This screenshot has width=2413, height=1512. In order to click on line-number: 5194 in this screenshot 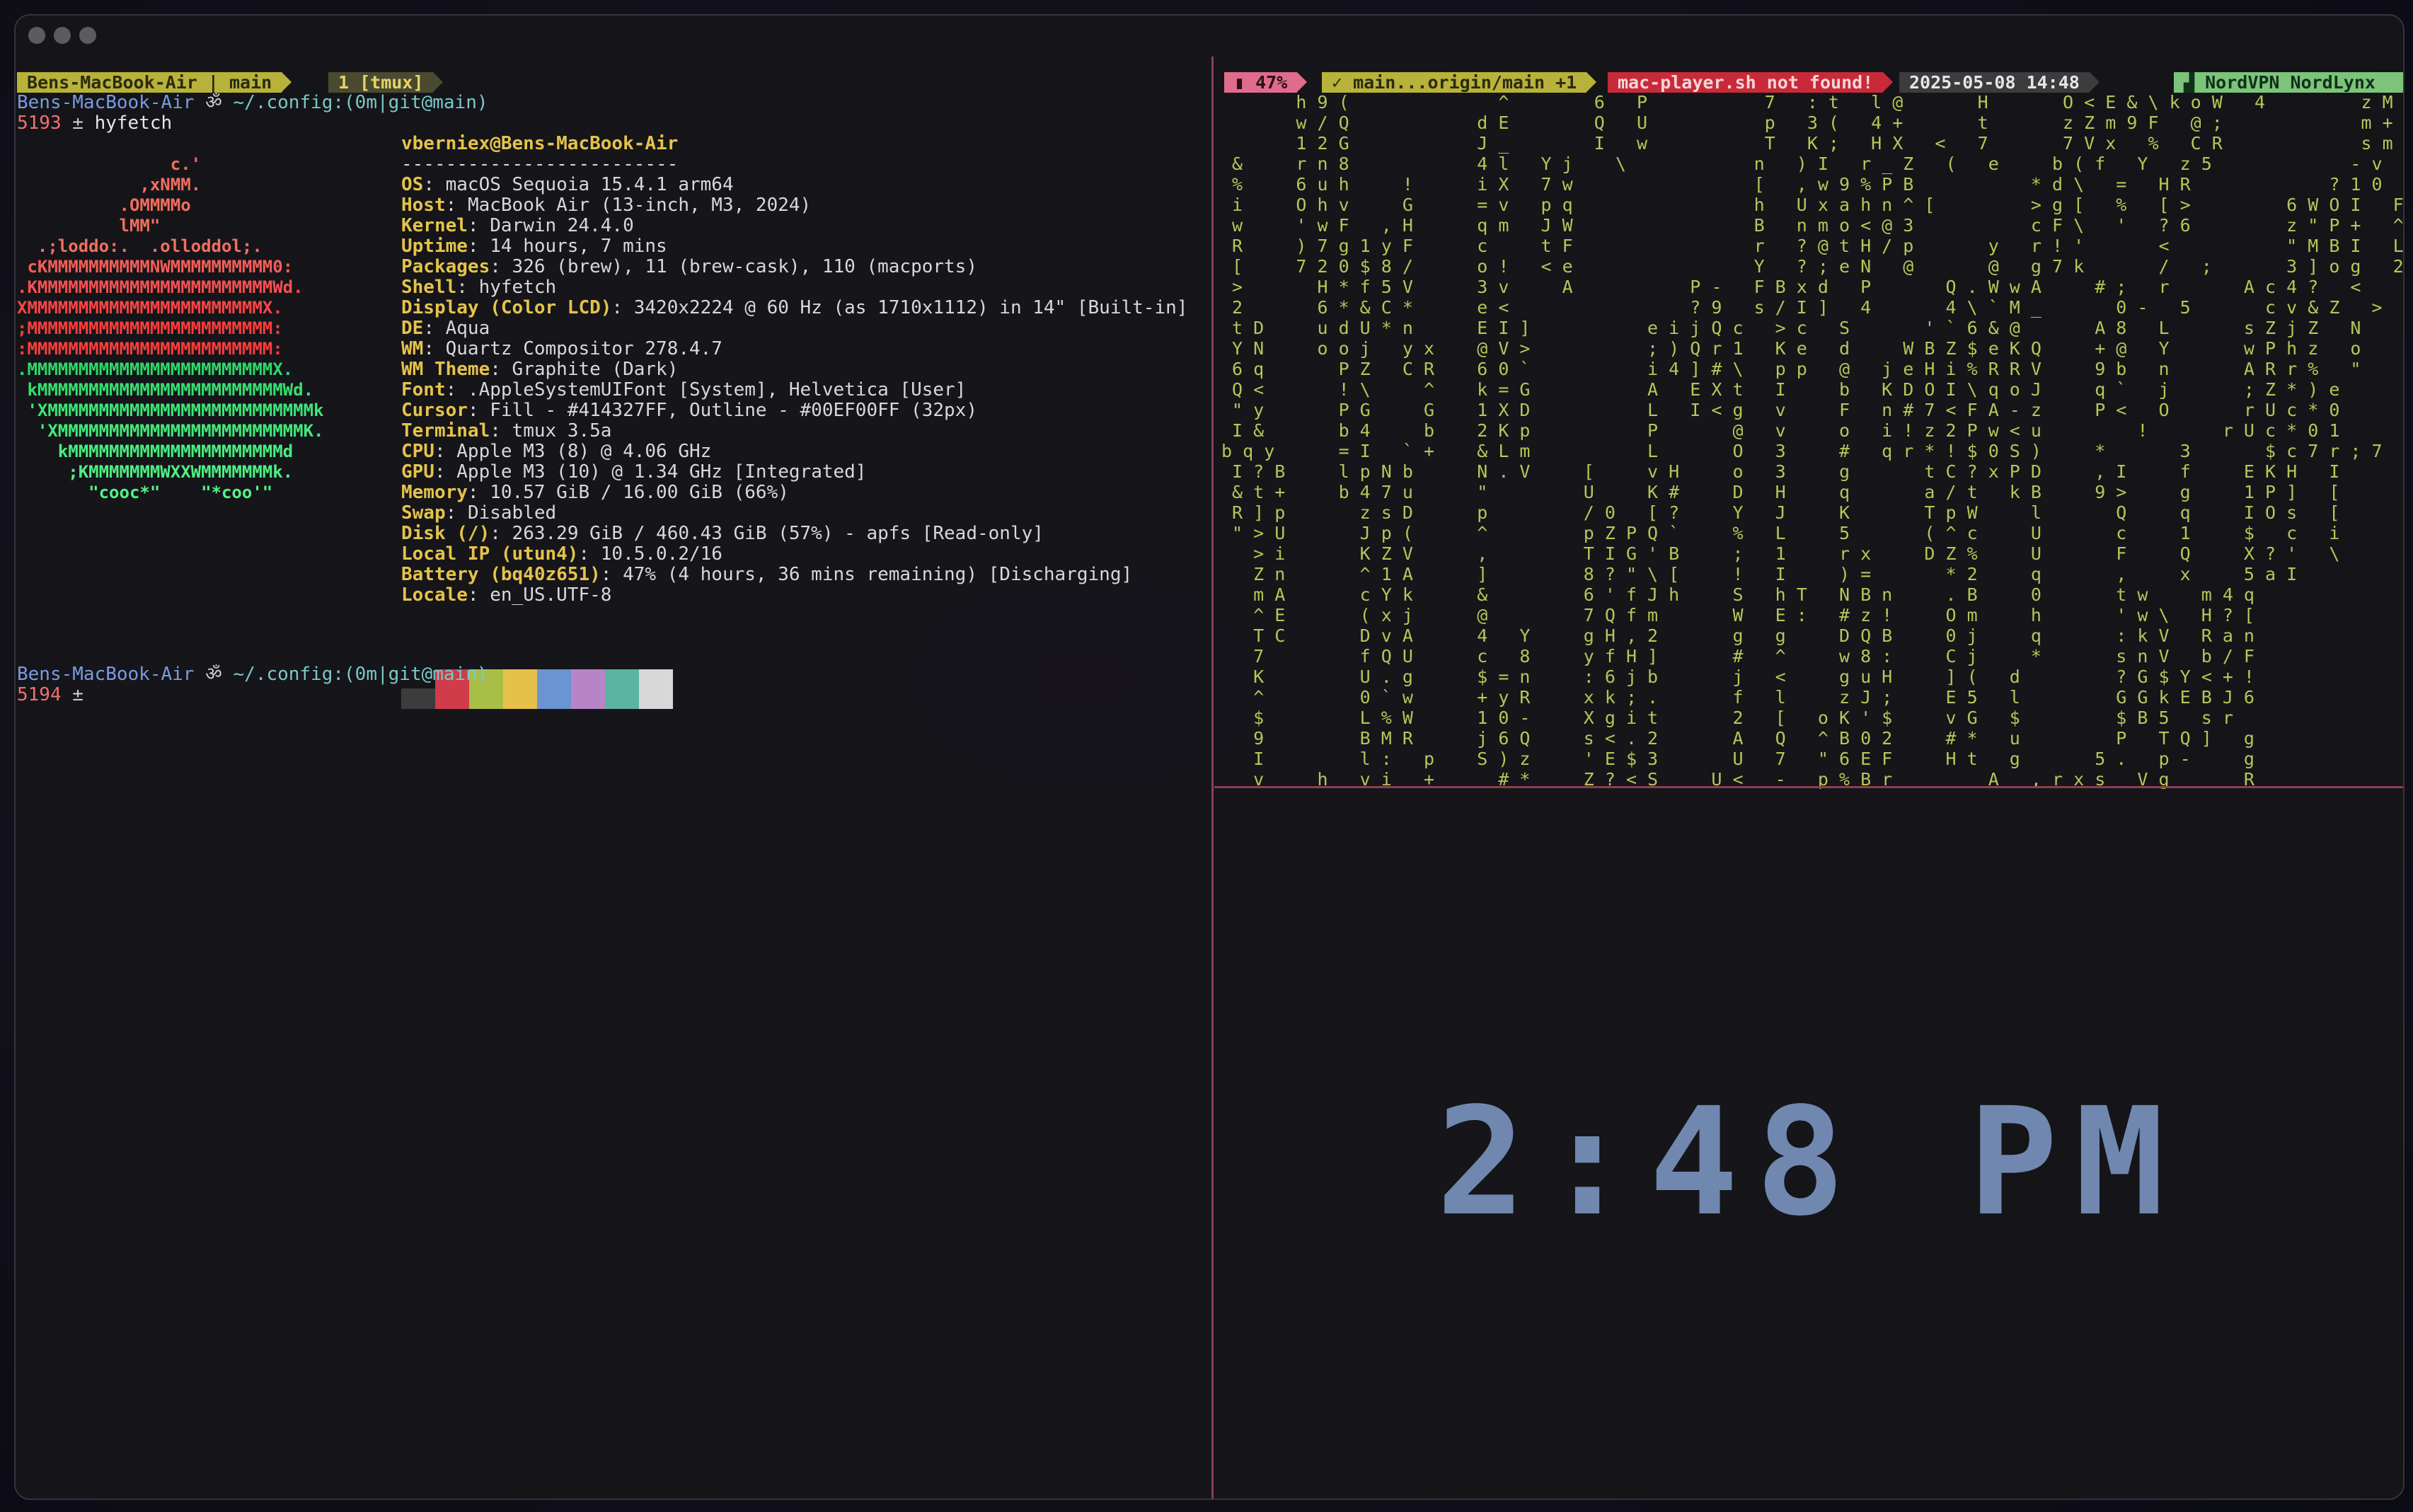, I will do `click(39, 694)`.